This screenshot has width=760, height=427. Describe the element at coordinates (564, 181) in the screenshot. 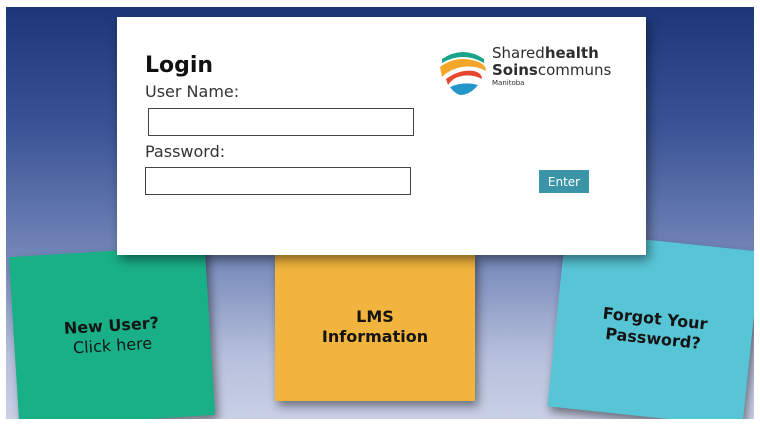

I see `enter-button: Enter` at that location.